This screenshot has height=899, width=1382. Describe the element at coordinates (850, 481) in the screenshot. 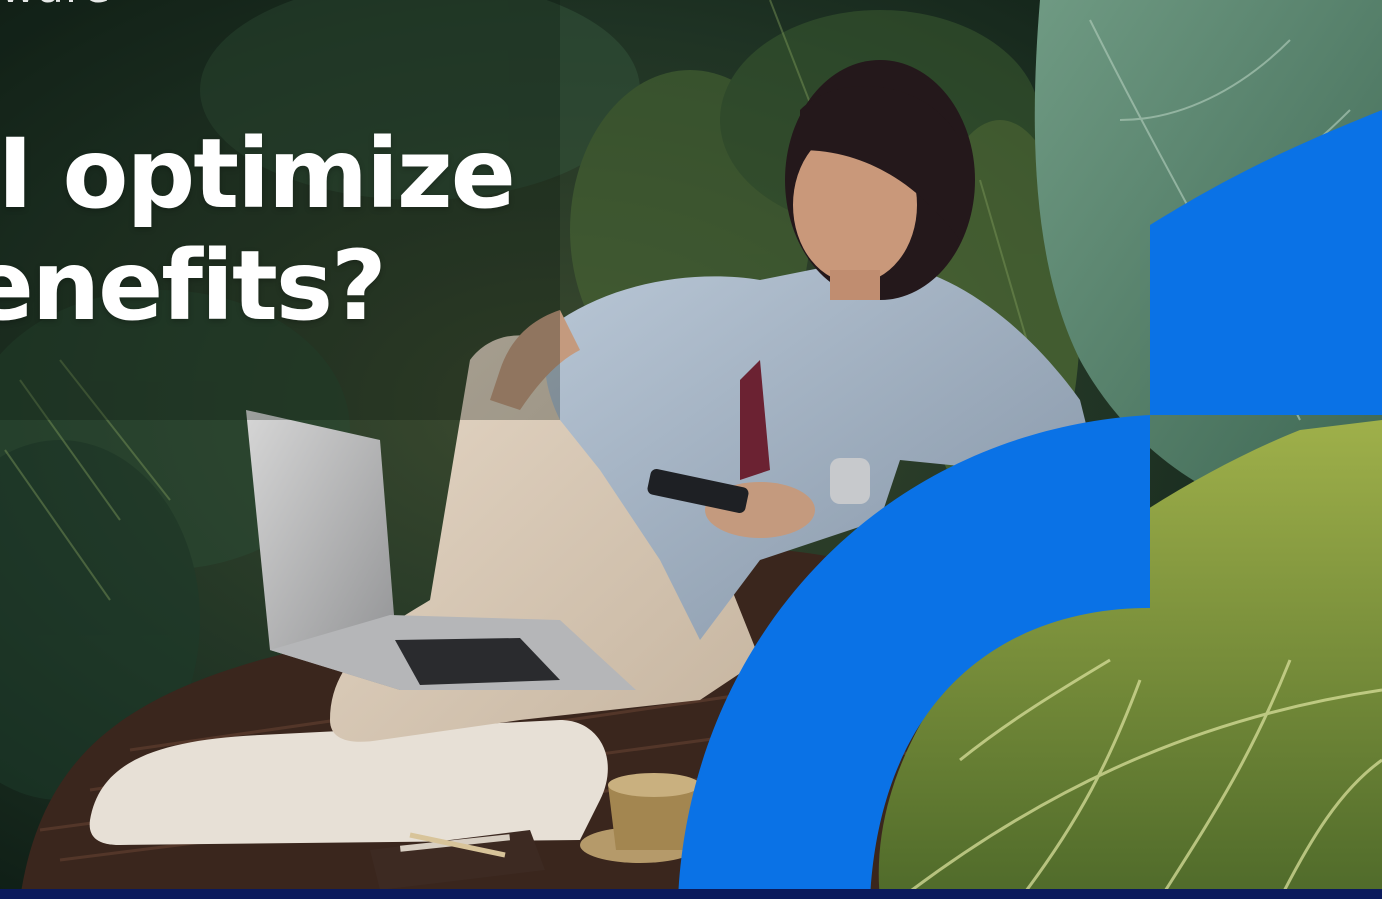

I see `wristwatch` at that location.